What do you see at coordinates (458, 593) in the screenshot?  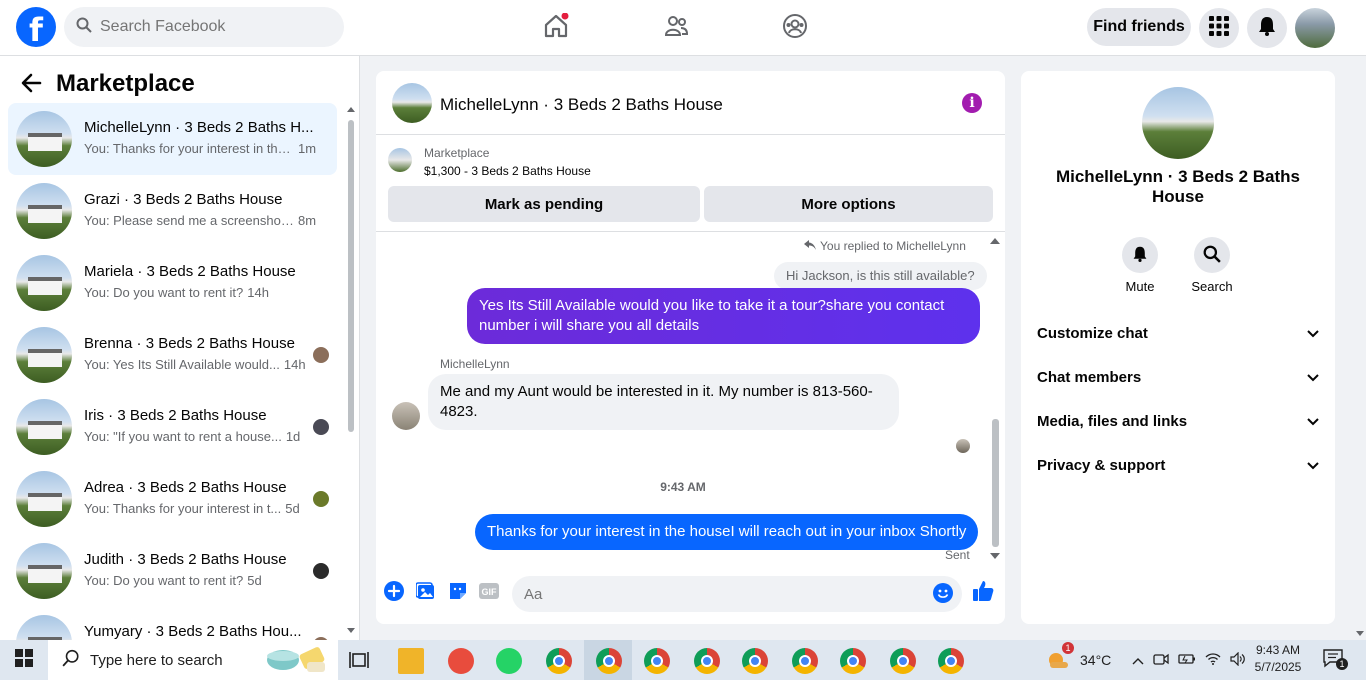 I see `sticker-button` at bounding box center [458, 593].